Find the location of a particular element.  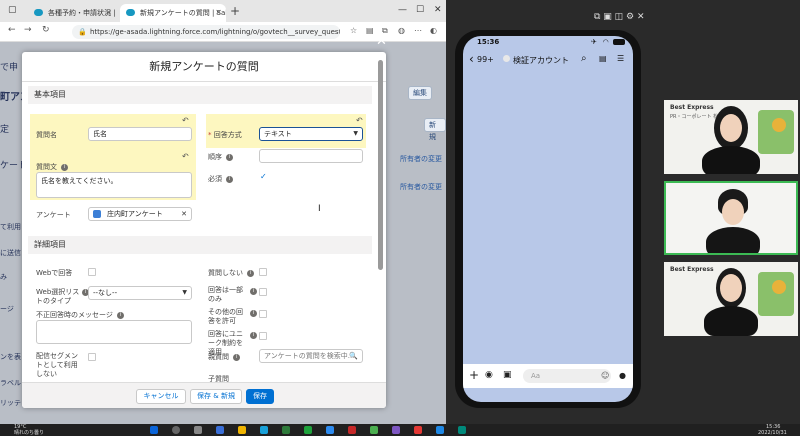

settings-icon: ⋯ is located at coordinates (418, 30).